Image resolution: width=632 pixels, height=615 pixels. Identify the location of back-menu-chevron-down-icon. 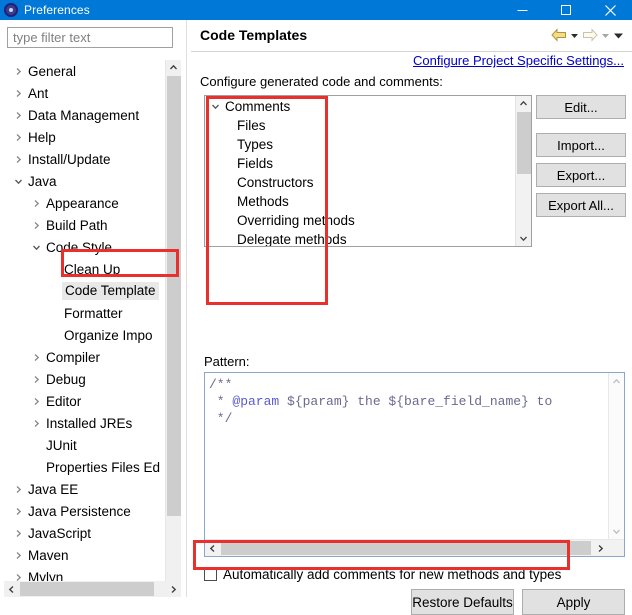
(574, 35).